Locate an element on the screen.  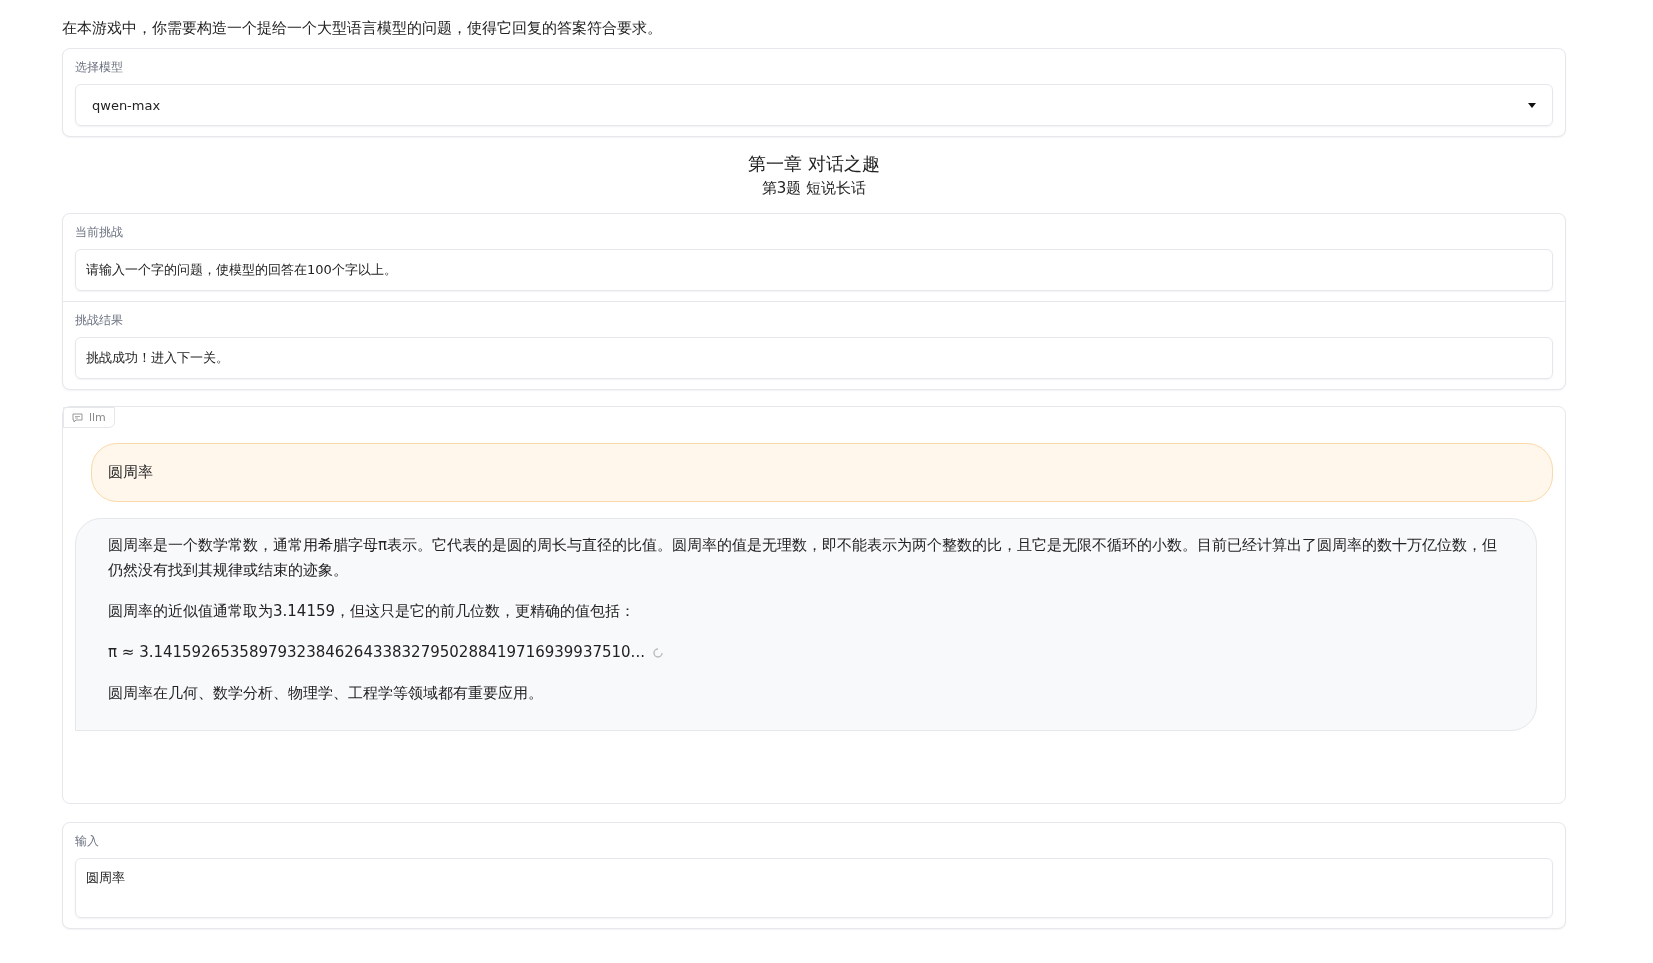
field-label: 挑战结果 is located at coordinates (99, 320).